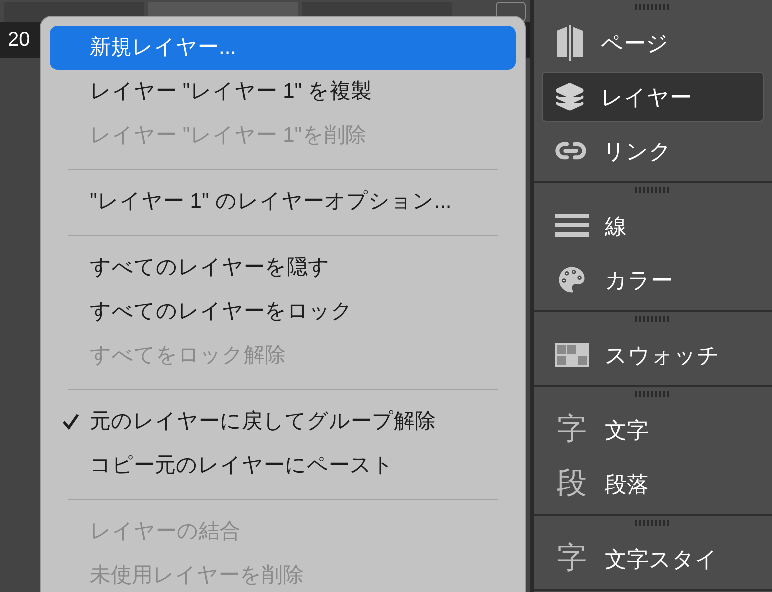 The width and height of the screenshot is (772, 592). Describe the element at coordinates (653, 226) in the screenshot. I see `panel-item: 線` at that location.